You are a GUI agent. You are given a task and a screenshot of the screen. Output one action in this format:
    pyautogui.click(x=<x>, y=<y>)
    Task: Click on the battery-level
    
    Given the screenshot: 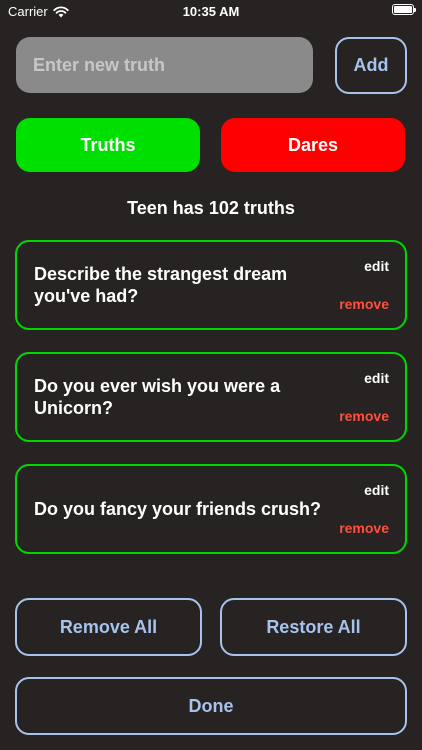 What is the action you would take?
    pyautogui.click(x=403, y=9)
    